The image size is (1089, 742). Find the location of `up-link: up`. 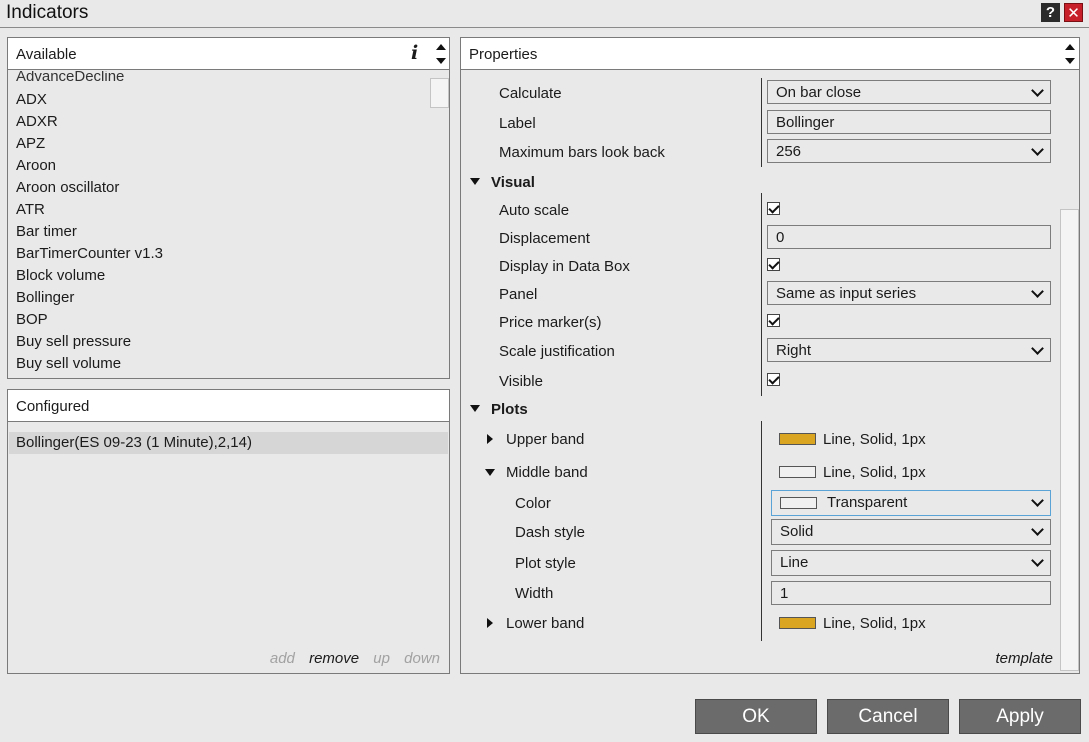

up-link: up is located at coordinates (381, 658).